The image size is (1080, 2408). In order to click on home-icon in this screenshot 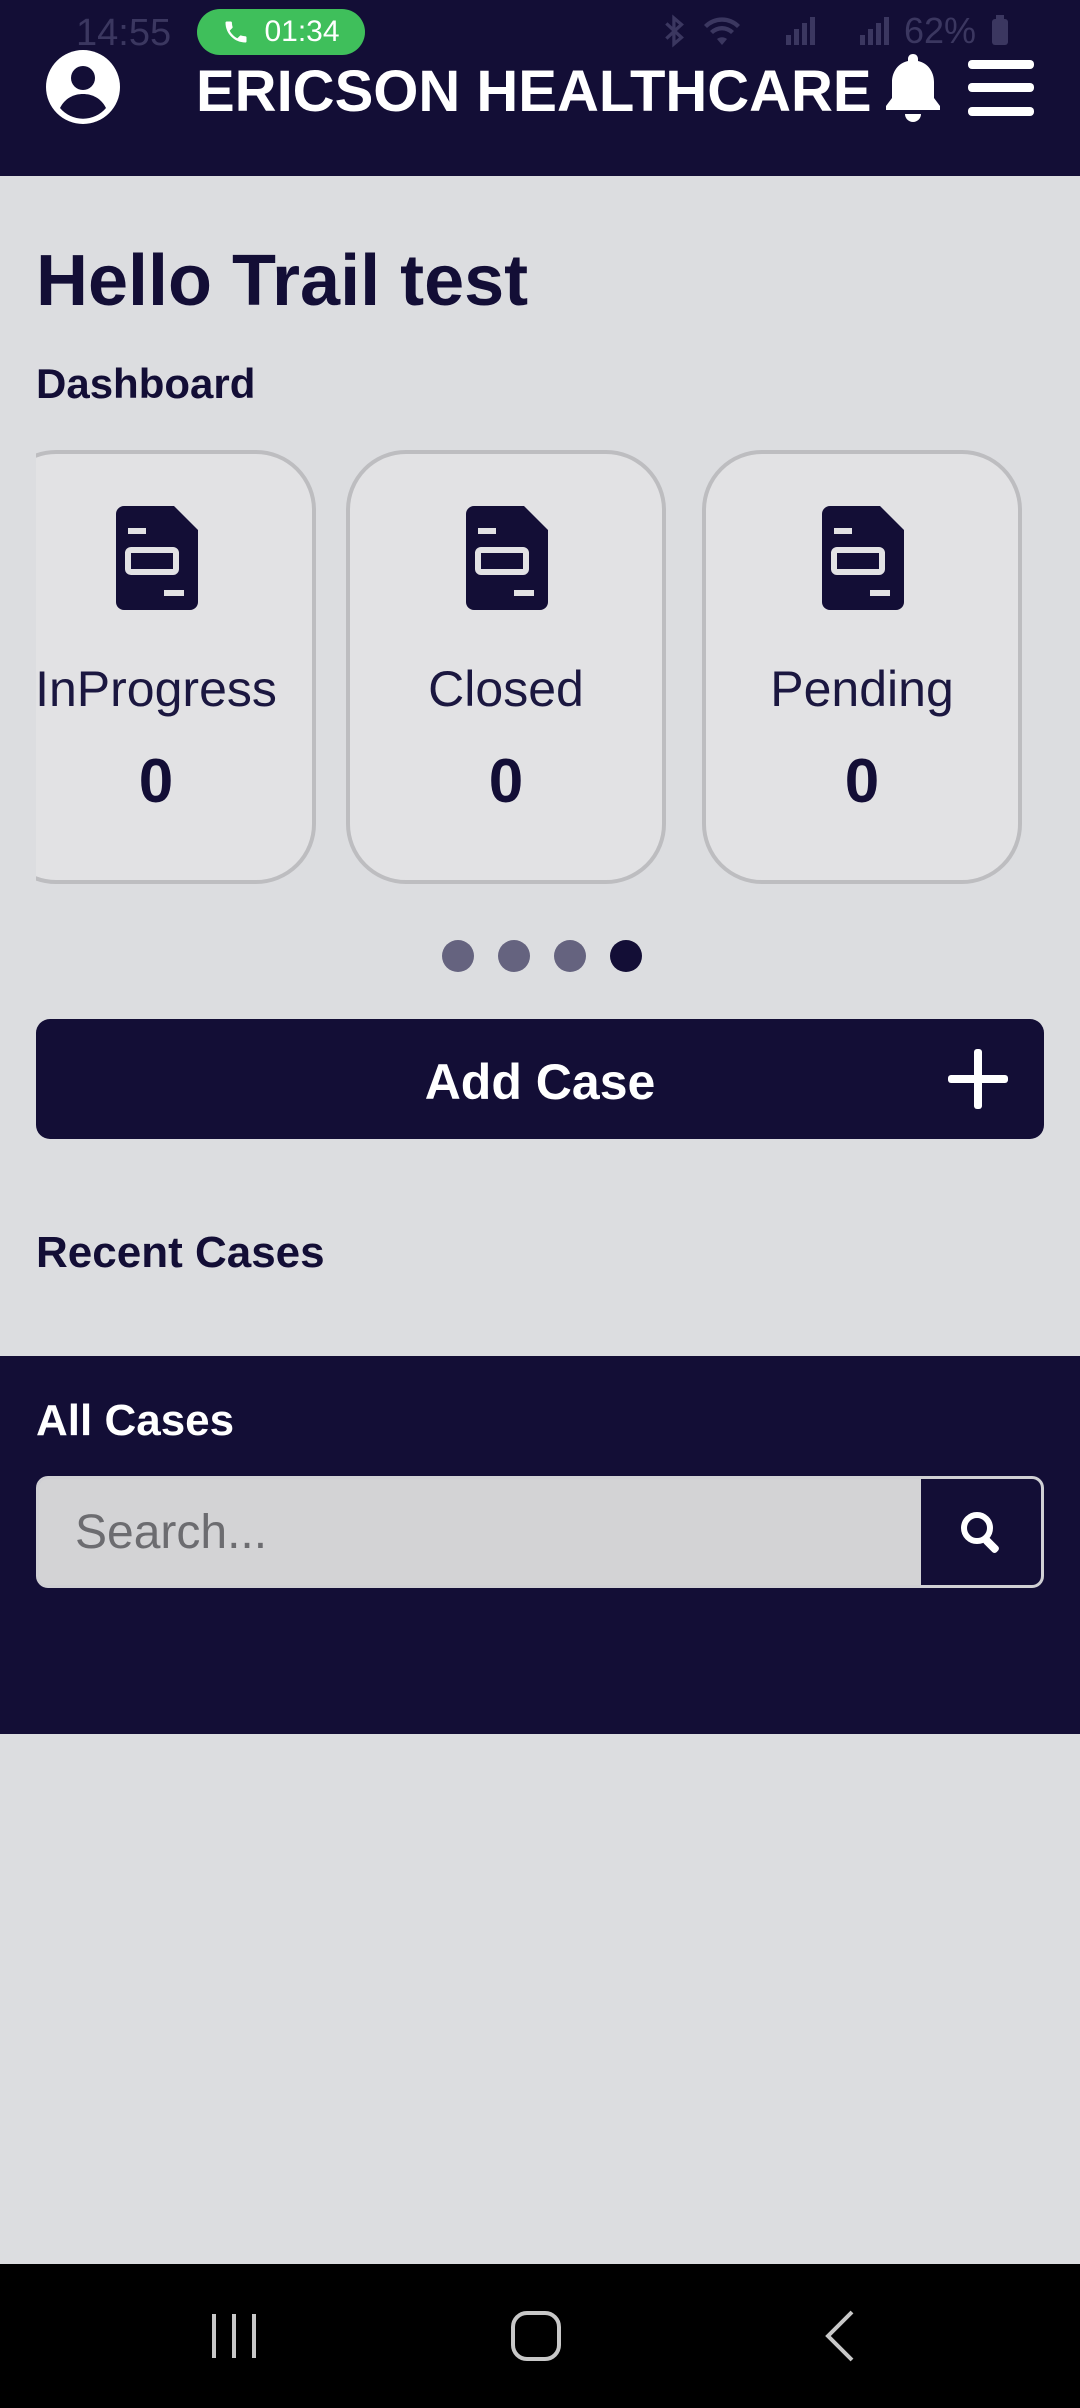, I will do `click(536, 2336)`.